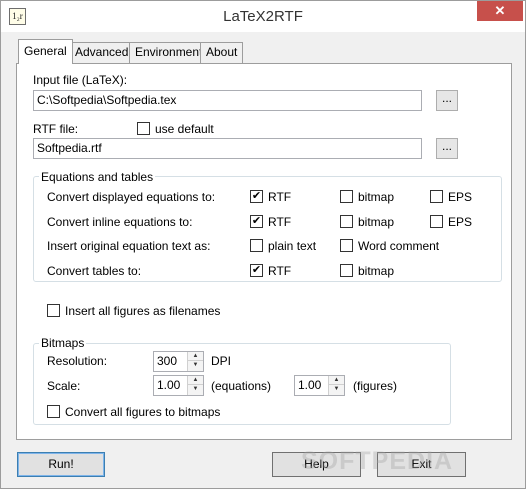  I want to click on word-comment-label: Word comment, so click(399, 246).